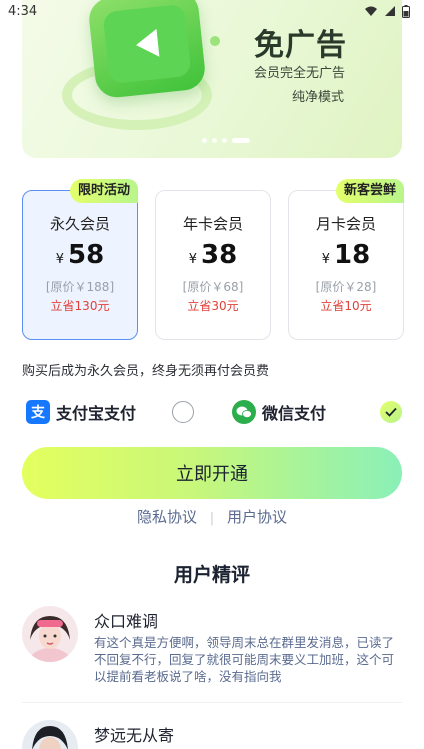 This screenshot has height=749, width=424. Describe the element at coordinates (80, 306) in the screenshot. I see `plan-savings: 立省130元` at that location.